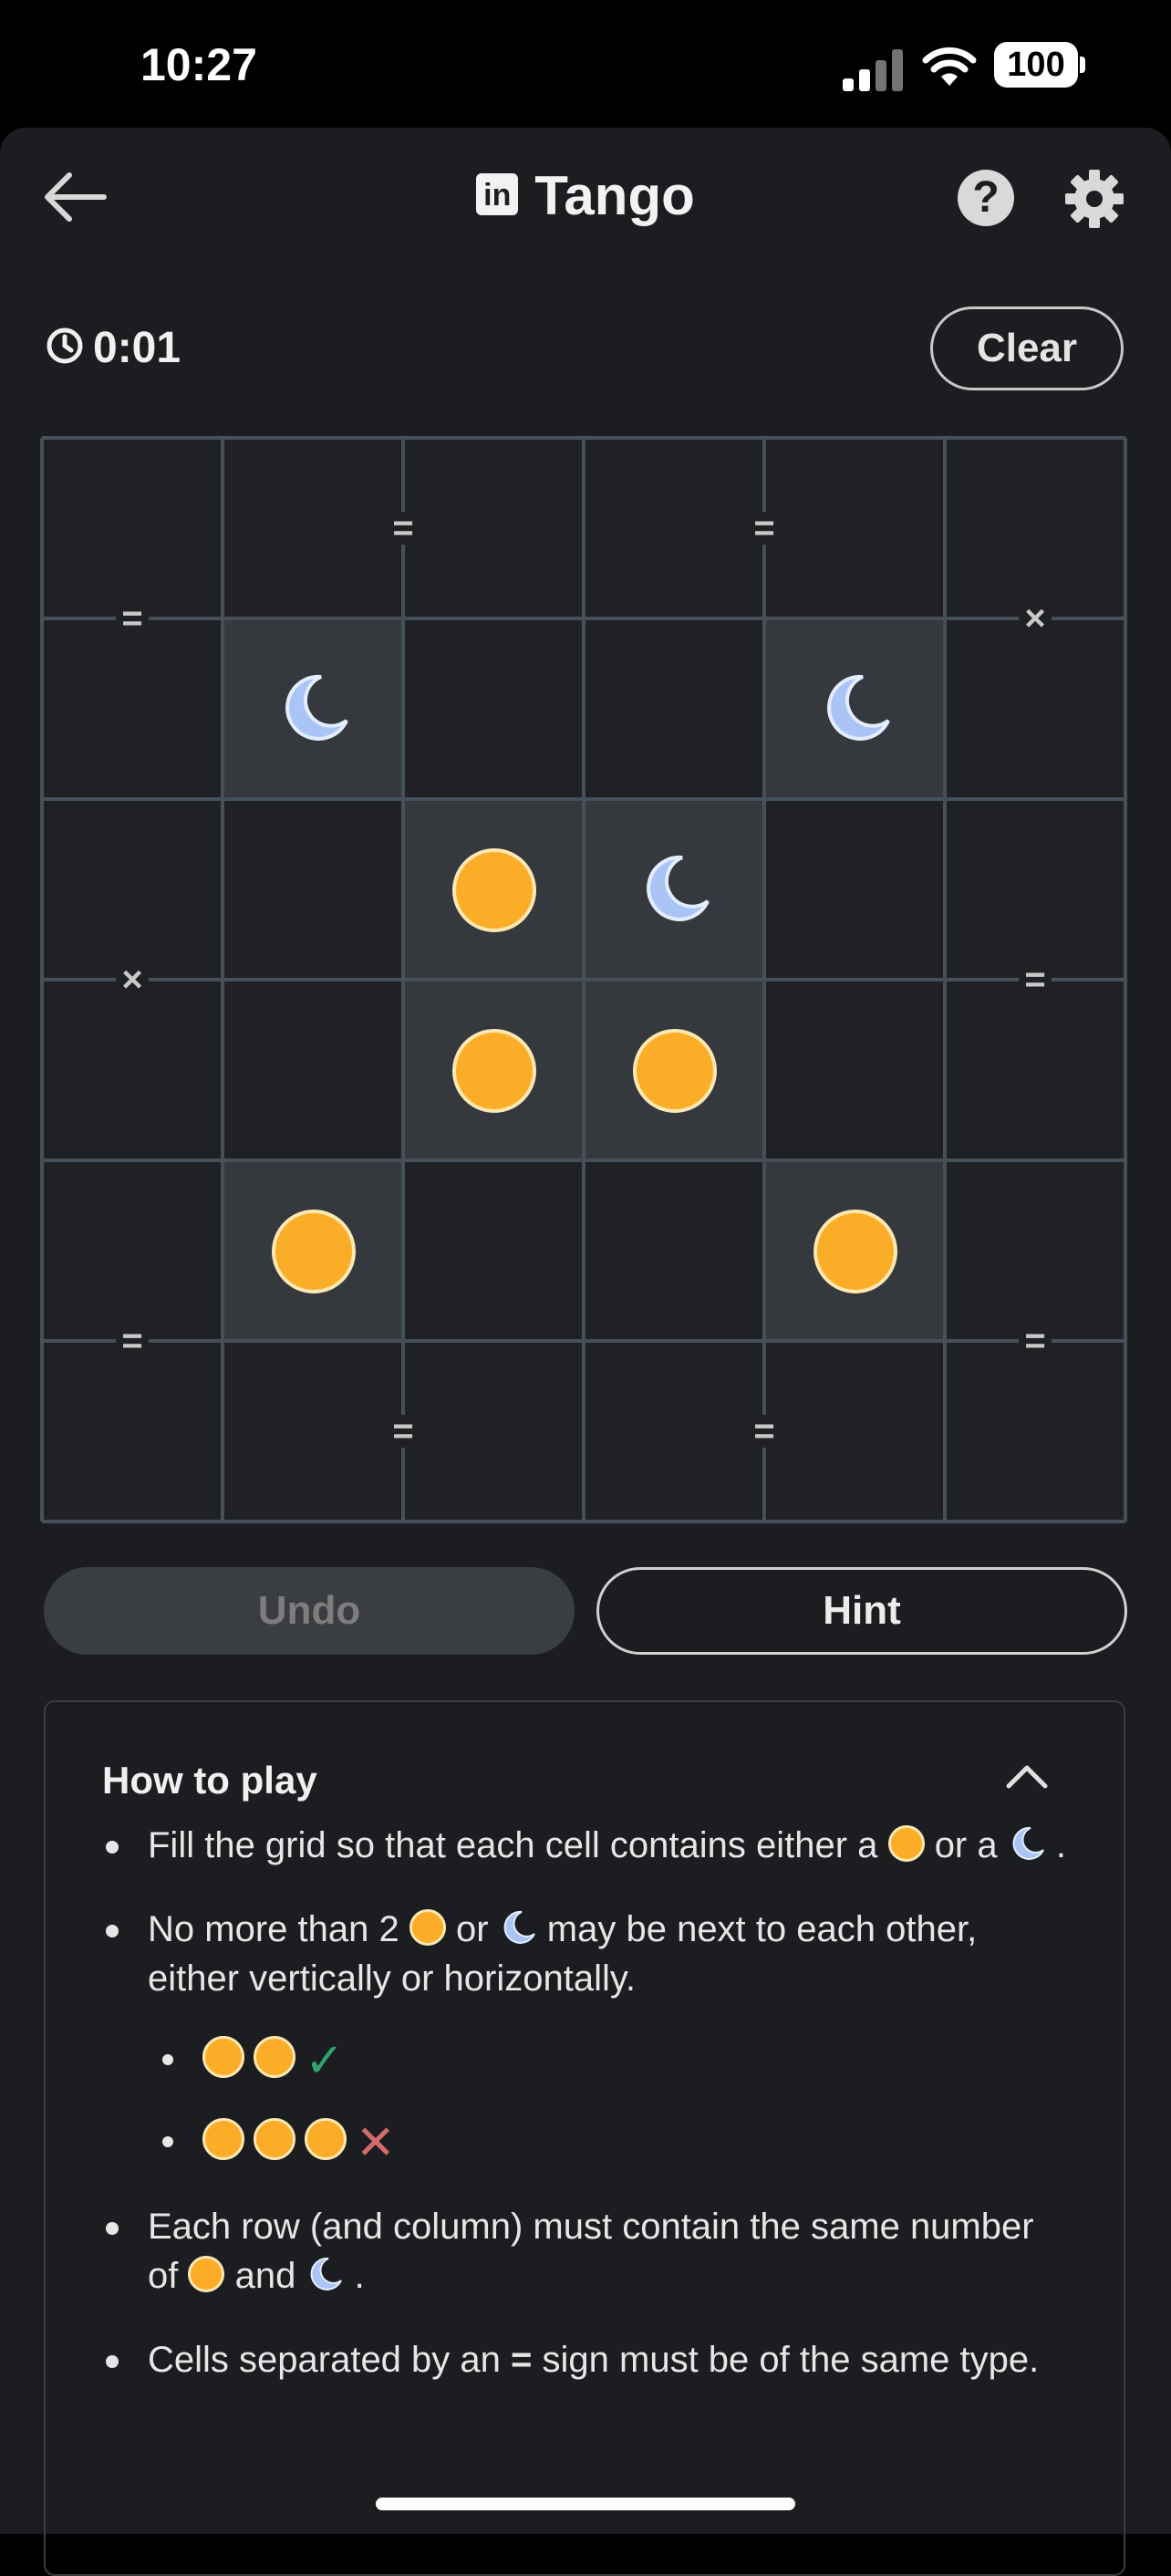 This screenshot has height=2576, width=1171. I want to click on chevron-up-icon, so click(1027, 1776).